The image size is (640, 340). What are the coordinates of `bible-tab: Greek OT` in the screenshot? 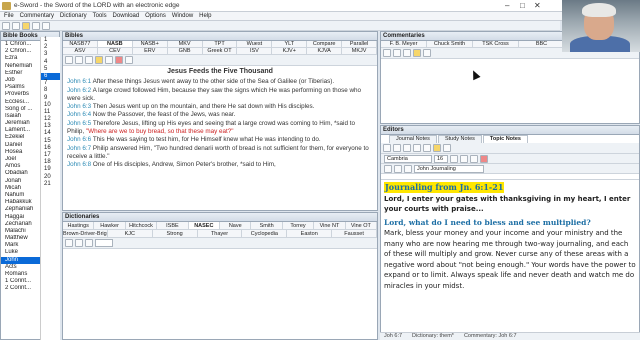 It's located at (220, 51).